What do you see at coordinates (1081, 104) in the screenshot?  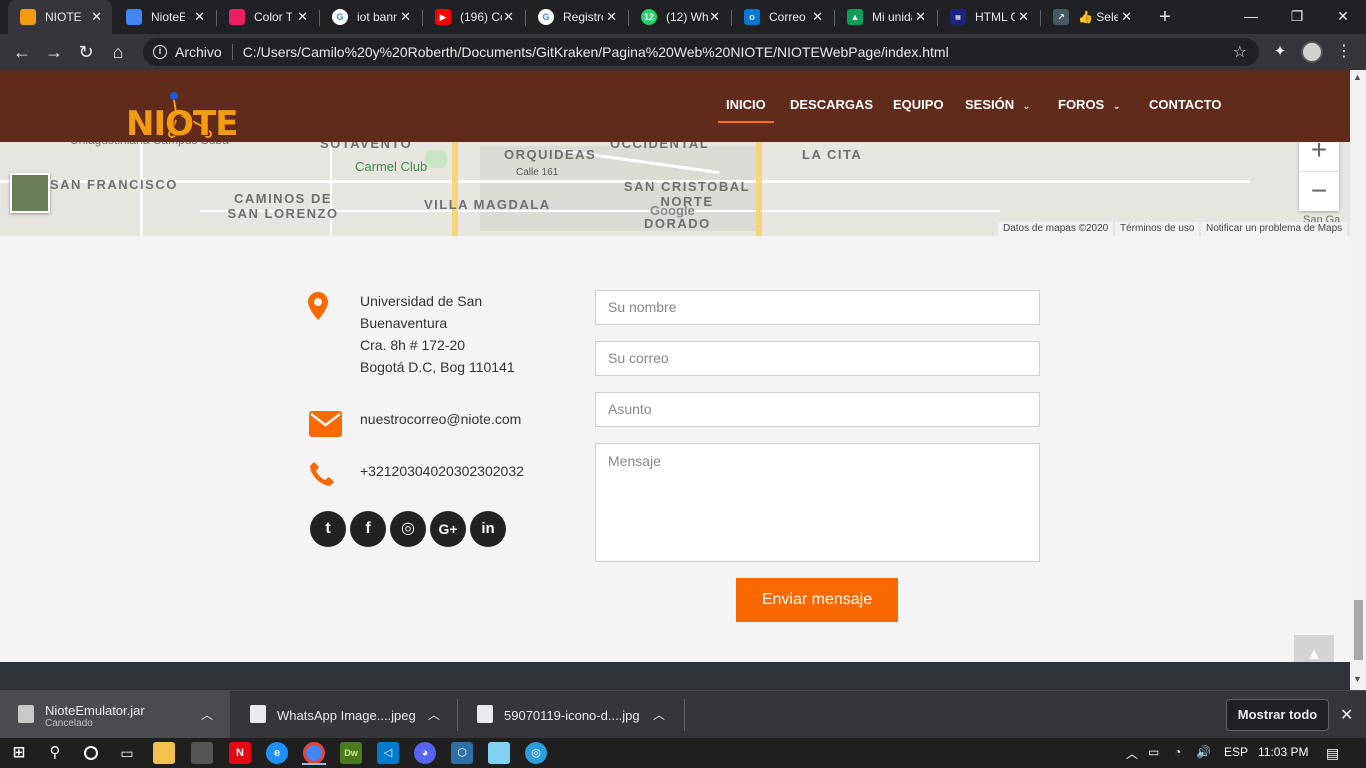 I see `nav-foros-label: FOROS` at bounding box center [1081, 104].